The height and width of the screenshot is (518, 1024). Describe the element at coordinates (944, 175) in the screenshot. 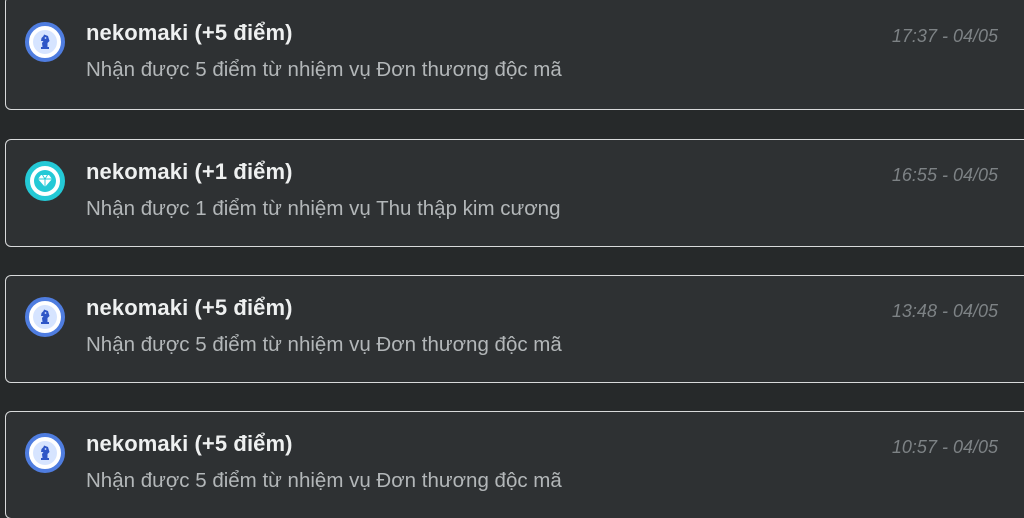

I see `notification-time: 16:55 - 04/05` at that location.